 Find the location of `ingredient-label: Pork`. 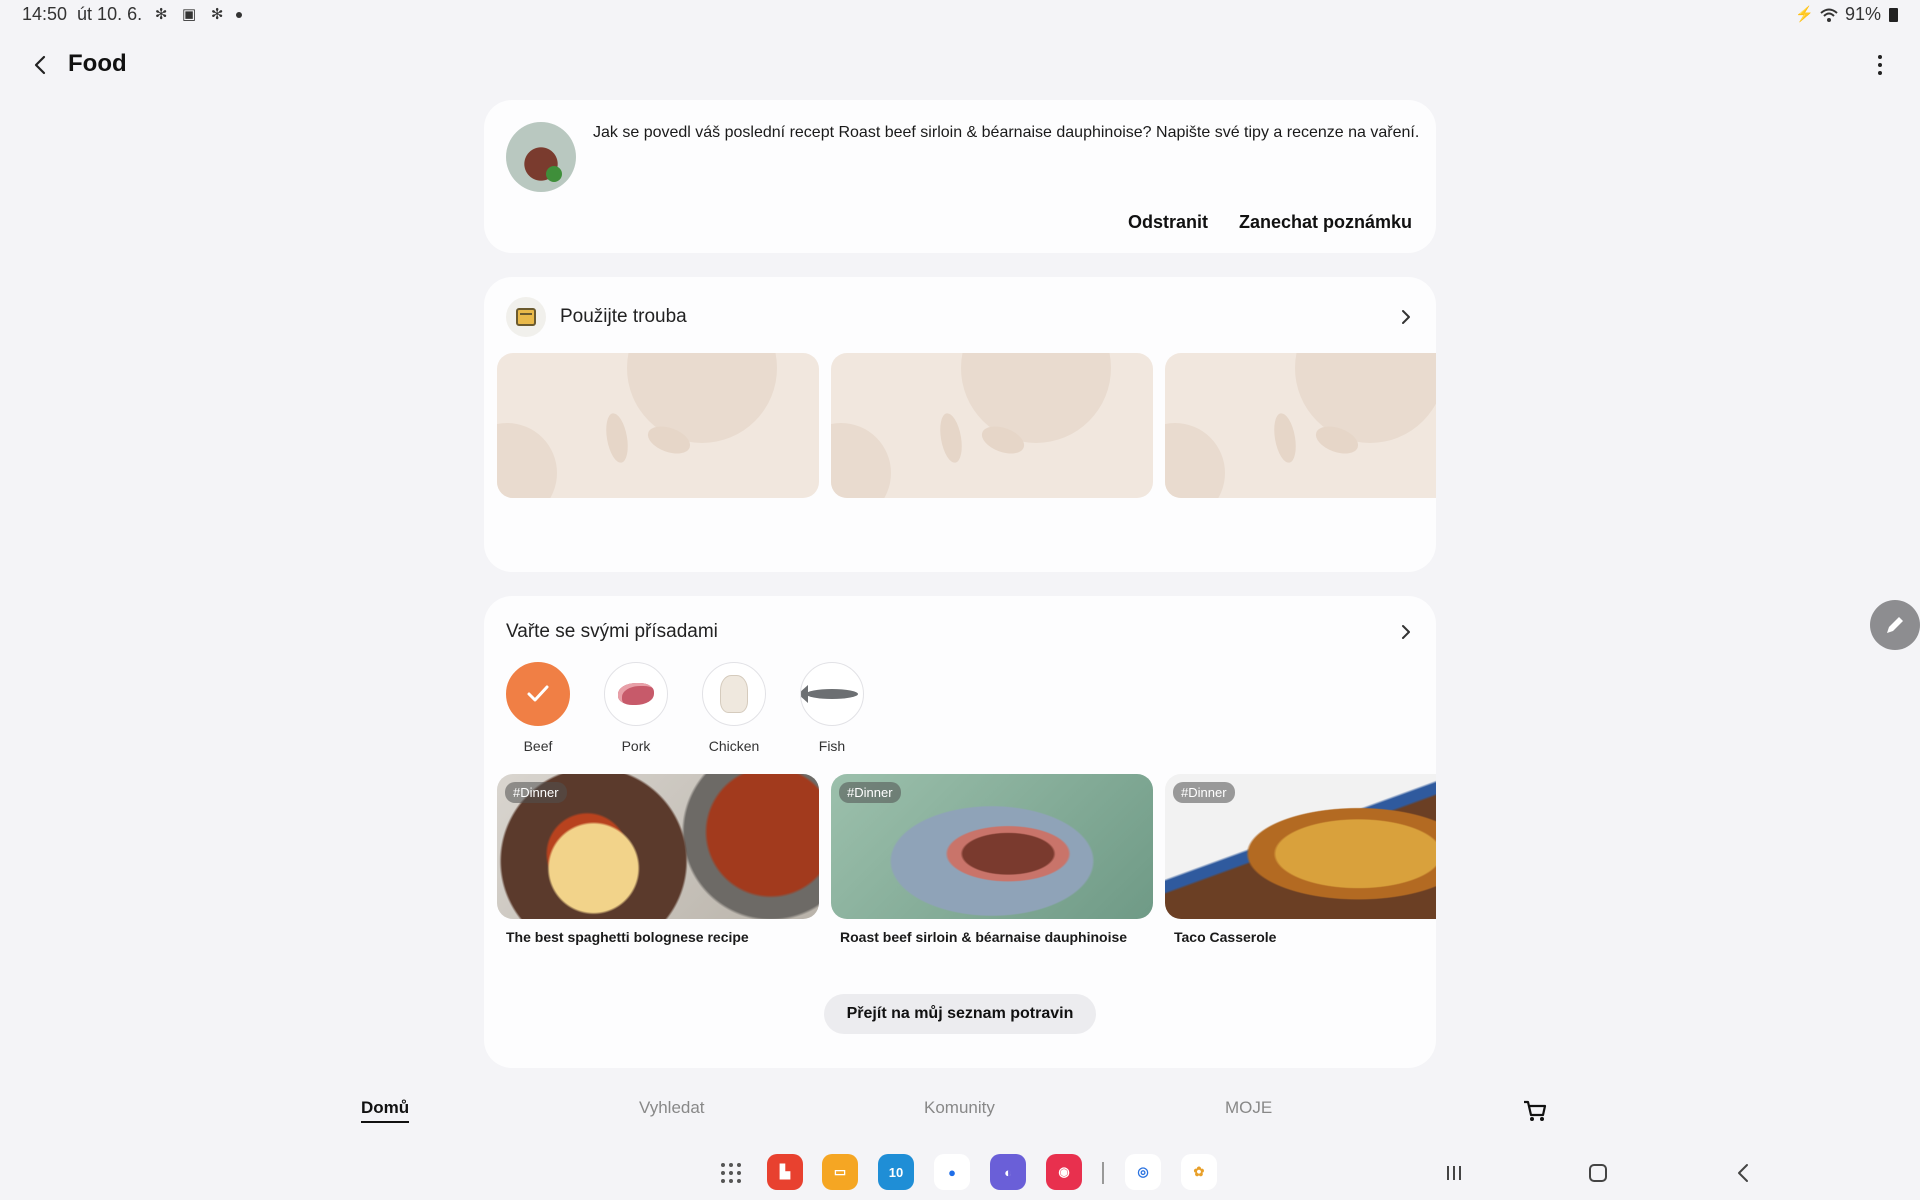

ingredient-label: Pork is located at coordinates (636, 746).